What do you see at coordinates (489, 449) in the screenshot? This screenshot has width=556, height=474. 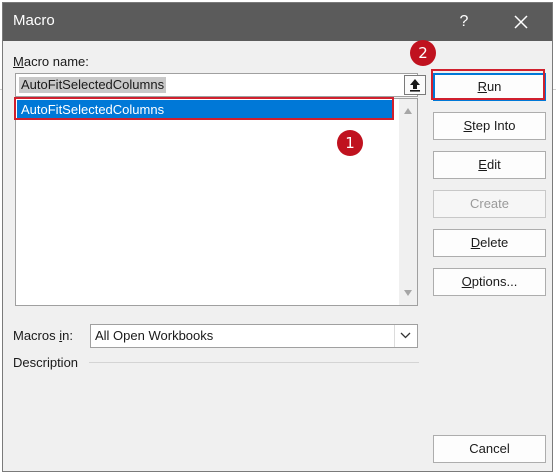 I see `cancel-button: Cancel` at bounding box center [489, 449].